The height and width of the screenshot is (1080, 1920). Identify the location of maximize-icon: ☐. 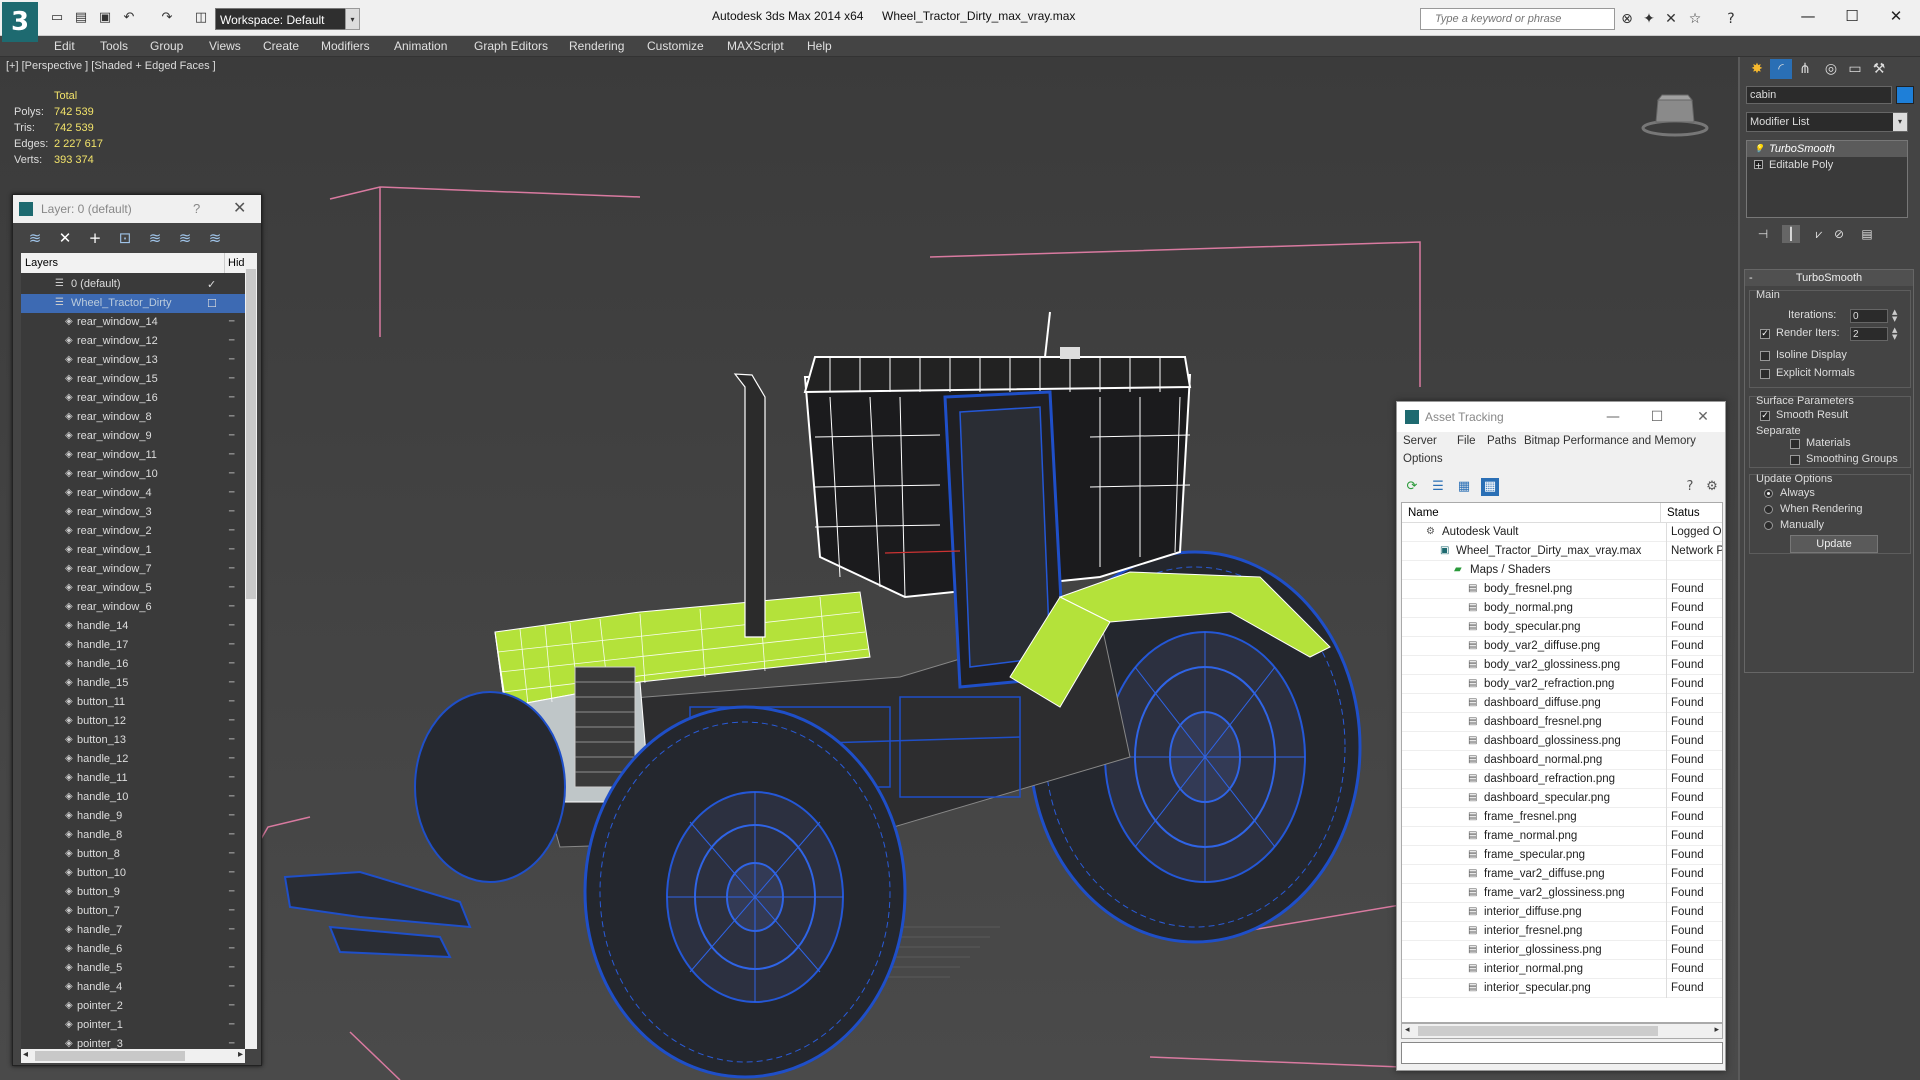
(1852, 16).